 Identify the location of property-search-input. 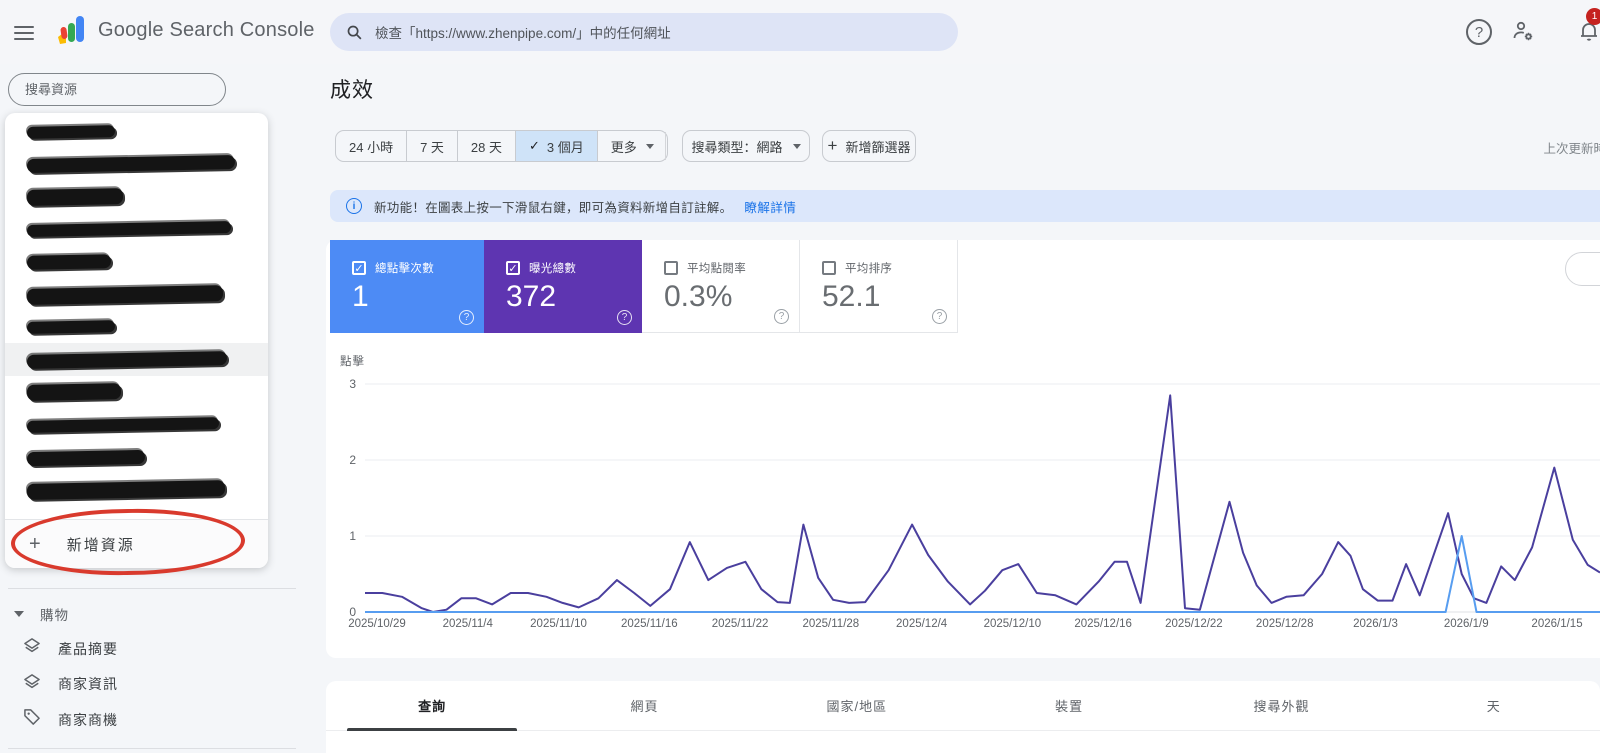
(117, 89).